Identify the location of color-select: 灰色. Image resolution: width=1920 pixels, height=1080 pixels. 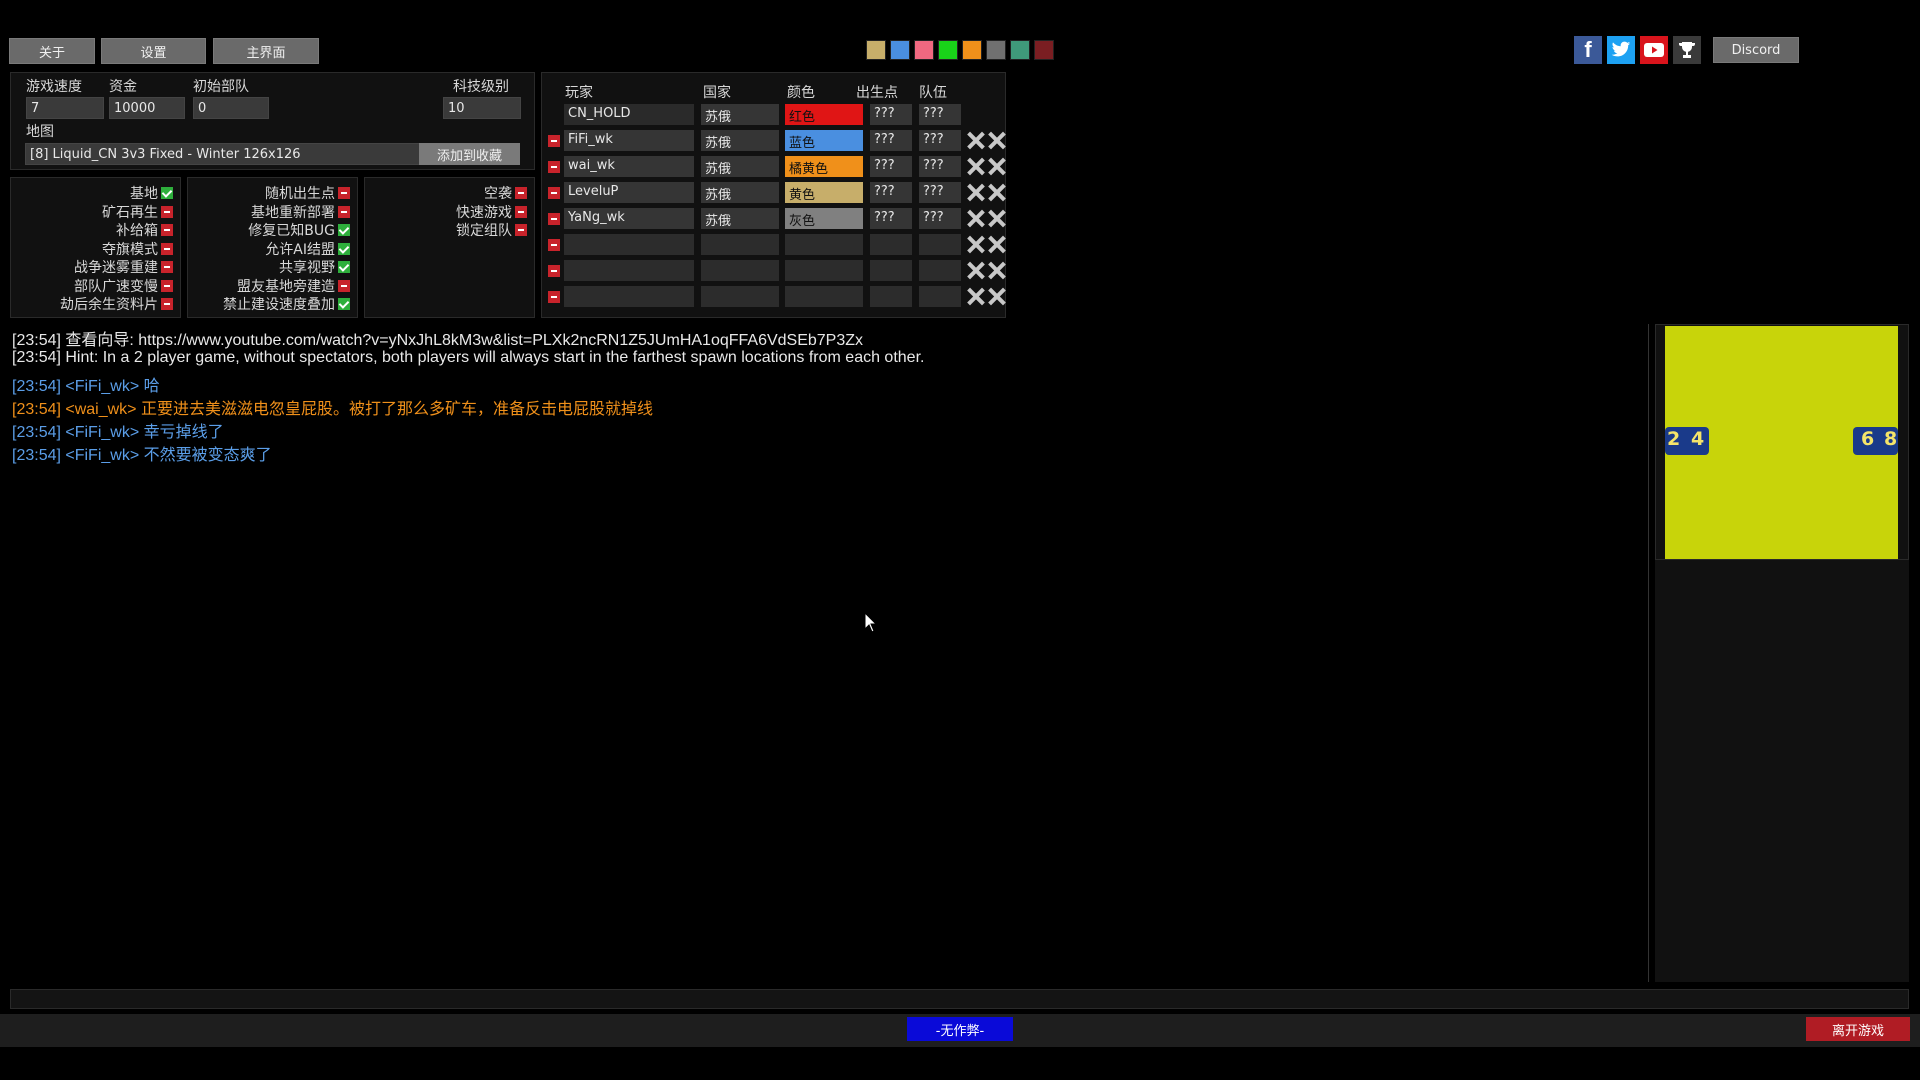
(824, 218).